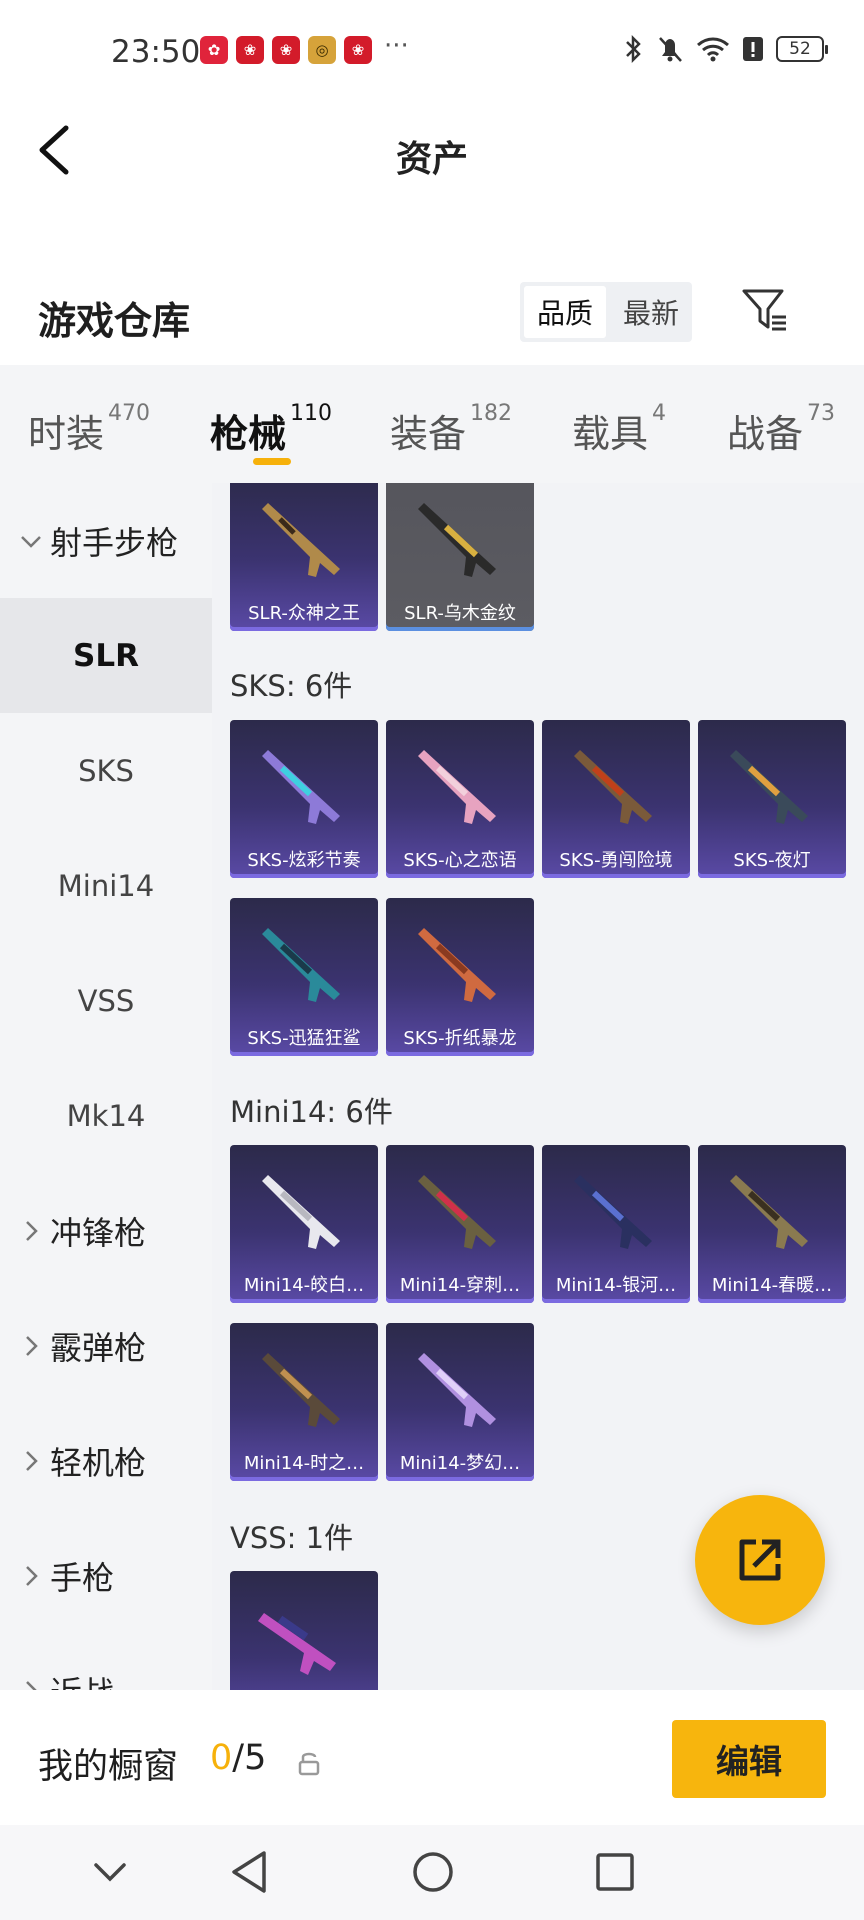 Image resolution: width=864 pixels, height=1920 pixels. I want to click on showcase-current: 0, so click(221, 1758).